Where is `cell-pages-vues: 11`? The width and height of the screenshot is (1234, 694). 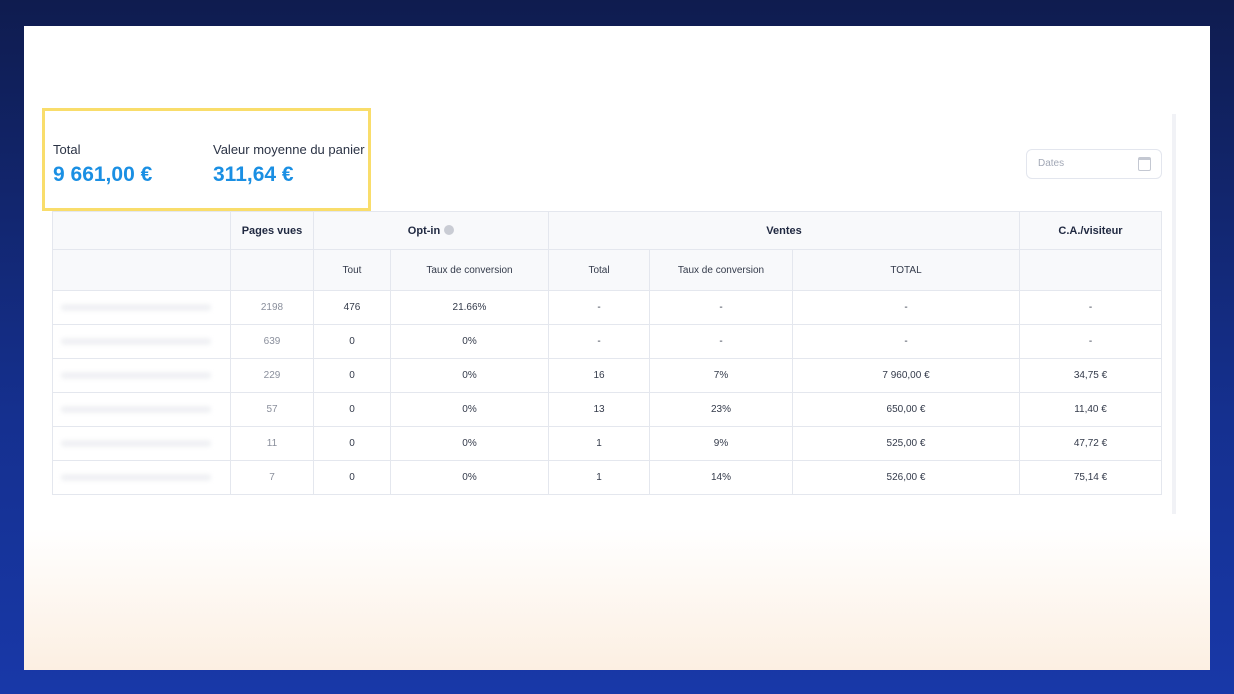
cell-pages-vues: 11 is located at coordinates (272, 443).